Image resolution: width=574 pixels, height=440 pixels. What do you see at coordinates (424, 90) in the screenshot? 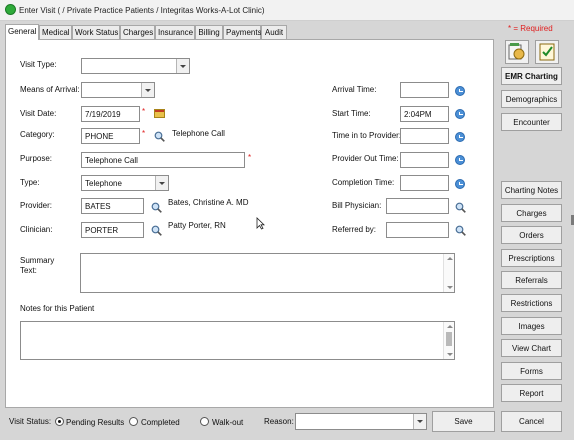
I see `arrival-time-input` at bounding box center [424, 90].